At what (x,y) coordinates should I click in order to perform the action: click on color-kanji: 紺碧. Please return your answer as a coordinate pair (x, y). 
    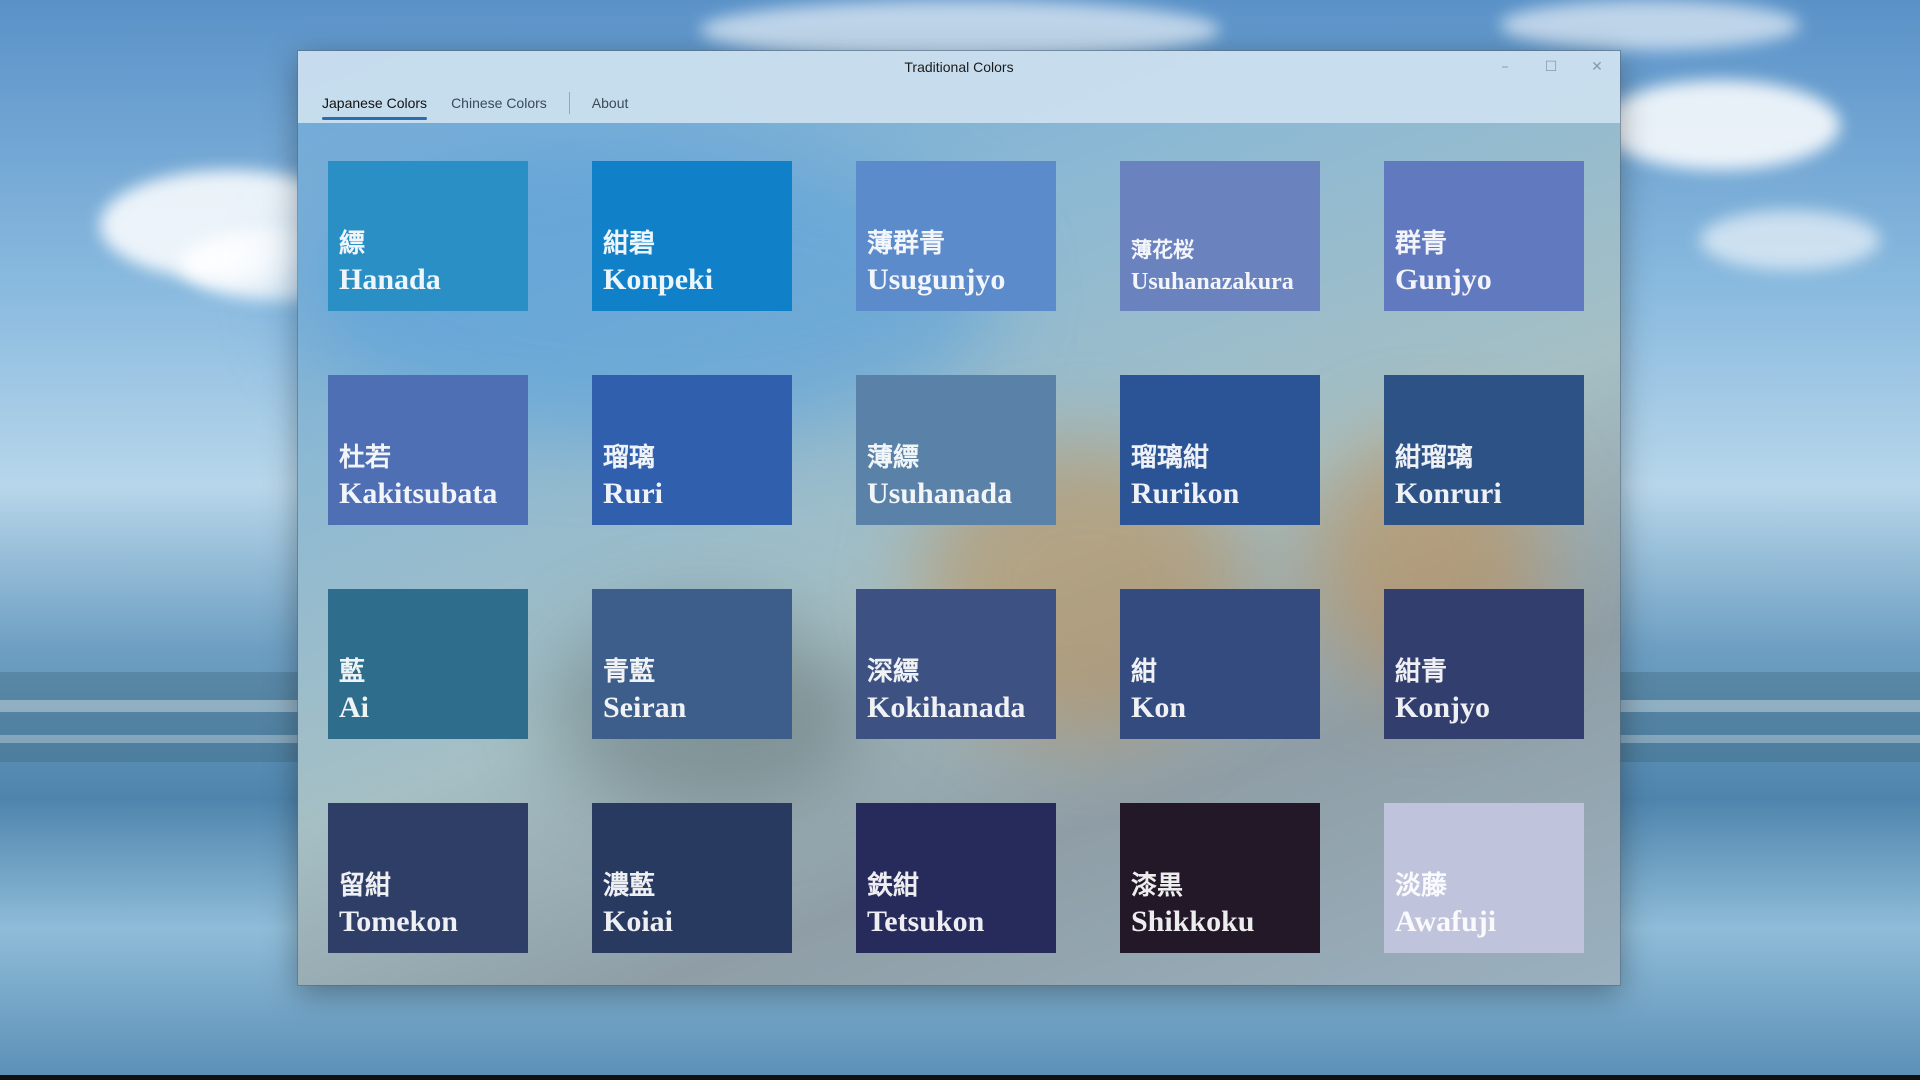
    Looking at the image, I should click on (629, 244).